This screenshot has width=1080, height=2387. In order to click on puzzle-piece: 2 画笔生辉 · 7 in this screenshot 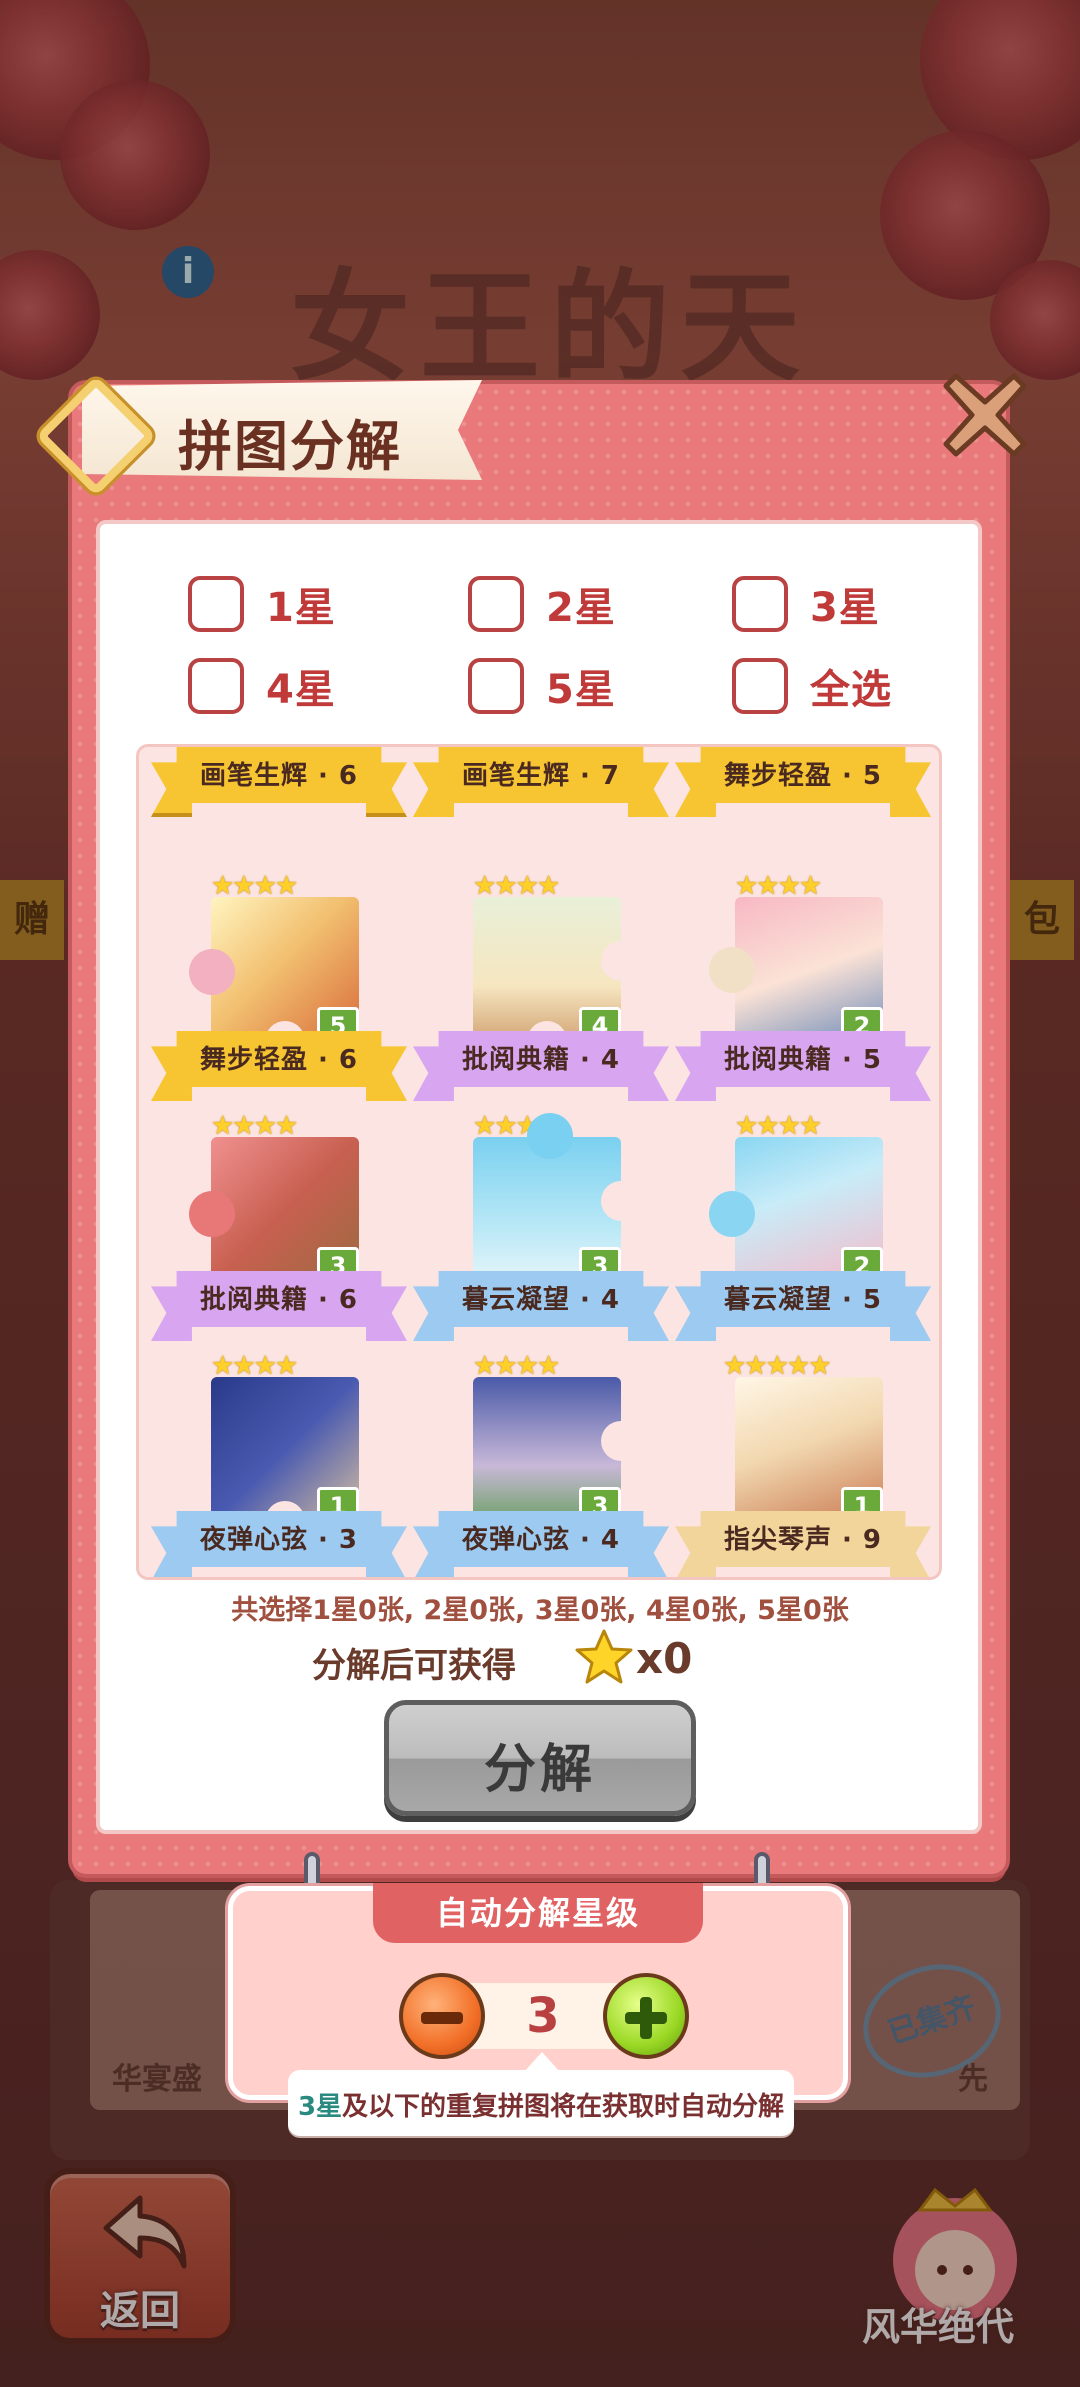, I will do `click(541, 787)`.